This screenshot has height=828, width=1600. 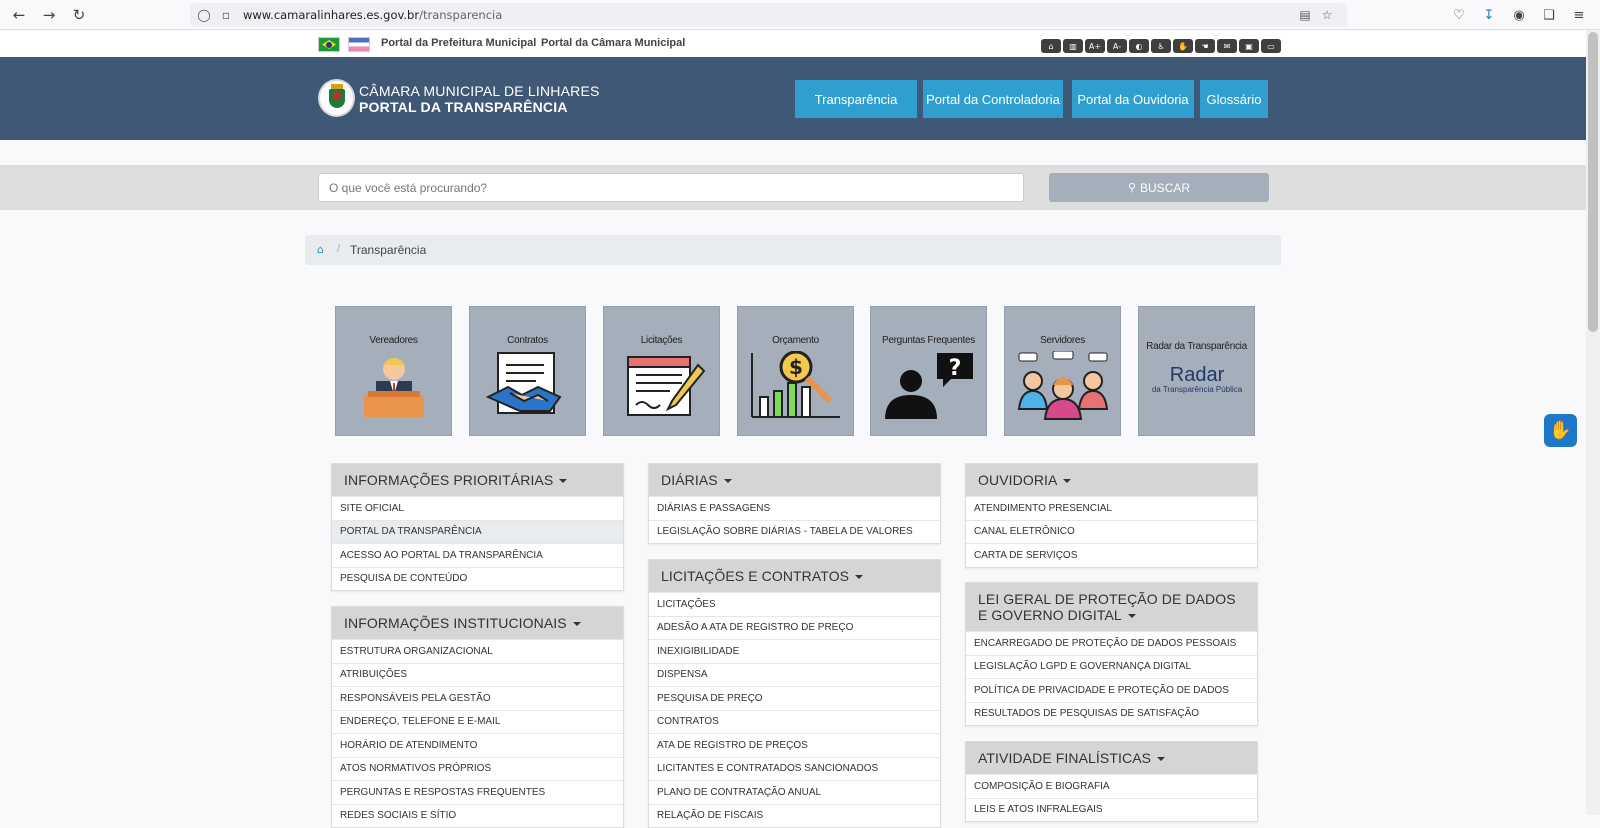 I want to click on tile-contratos: Contratos, so click(x=527, y=371).